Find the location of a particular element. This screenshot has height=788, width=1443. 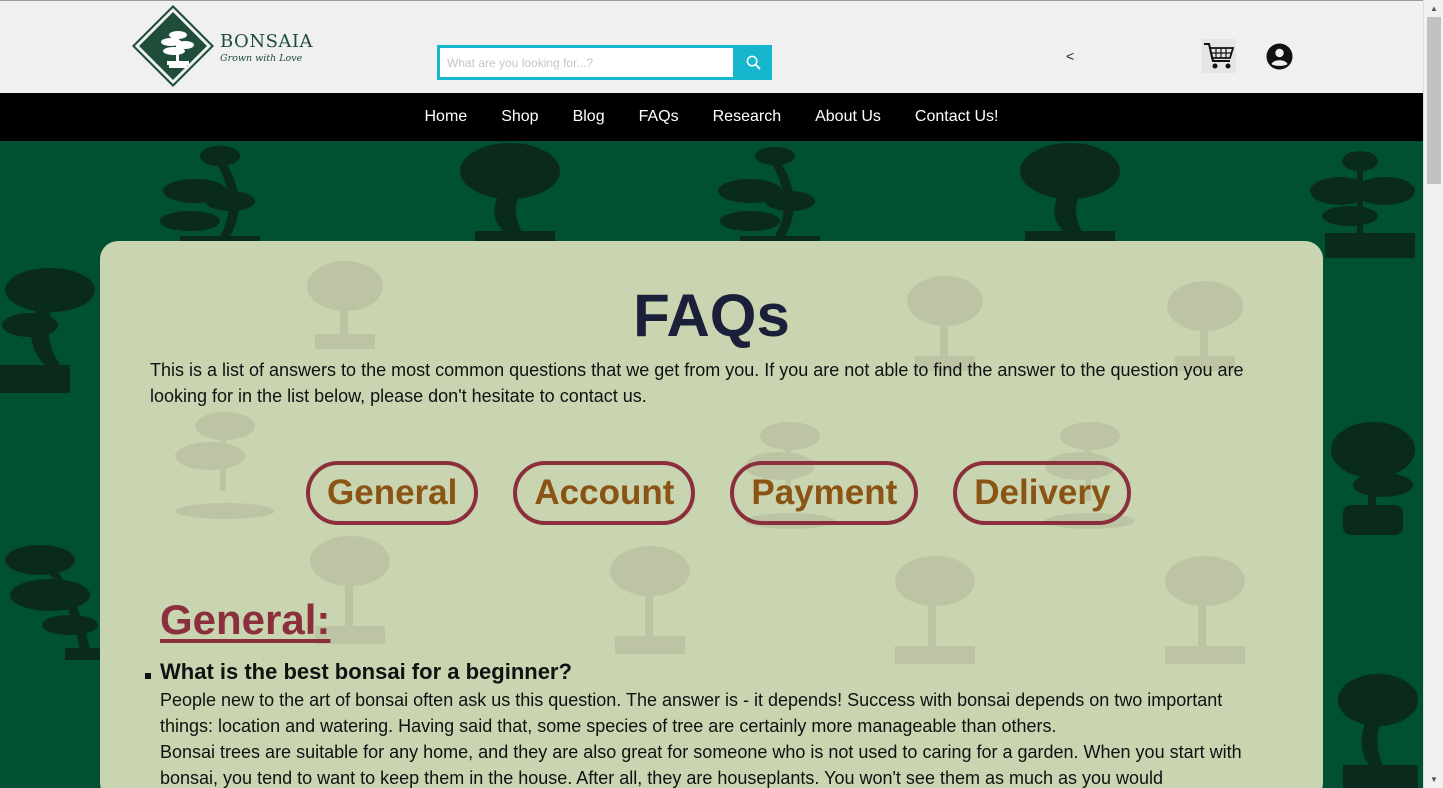

scroll-down-arrow-icon: ▼ is located at coordinates (1433, 779).